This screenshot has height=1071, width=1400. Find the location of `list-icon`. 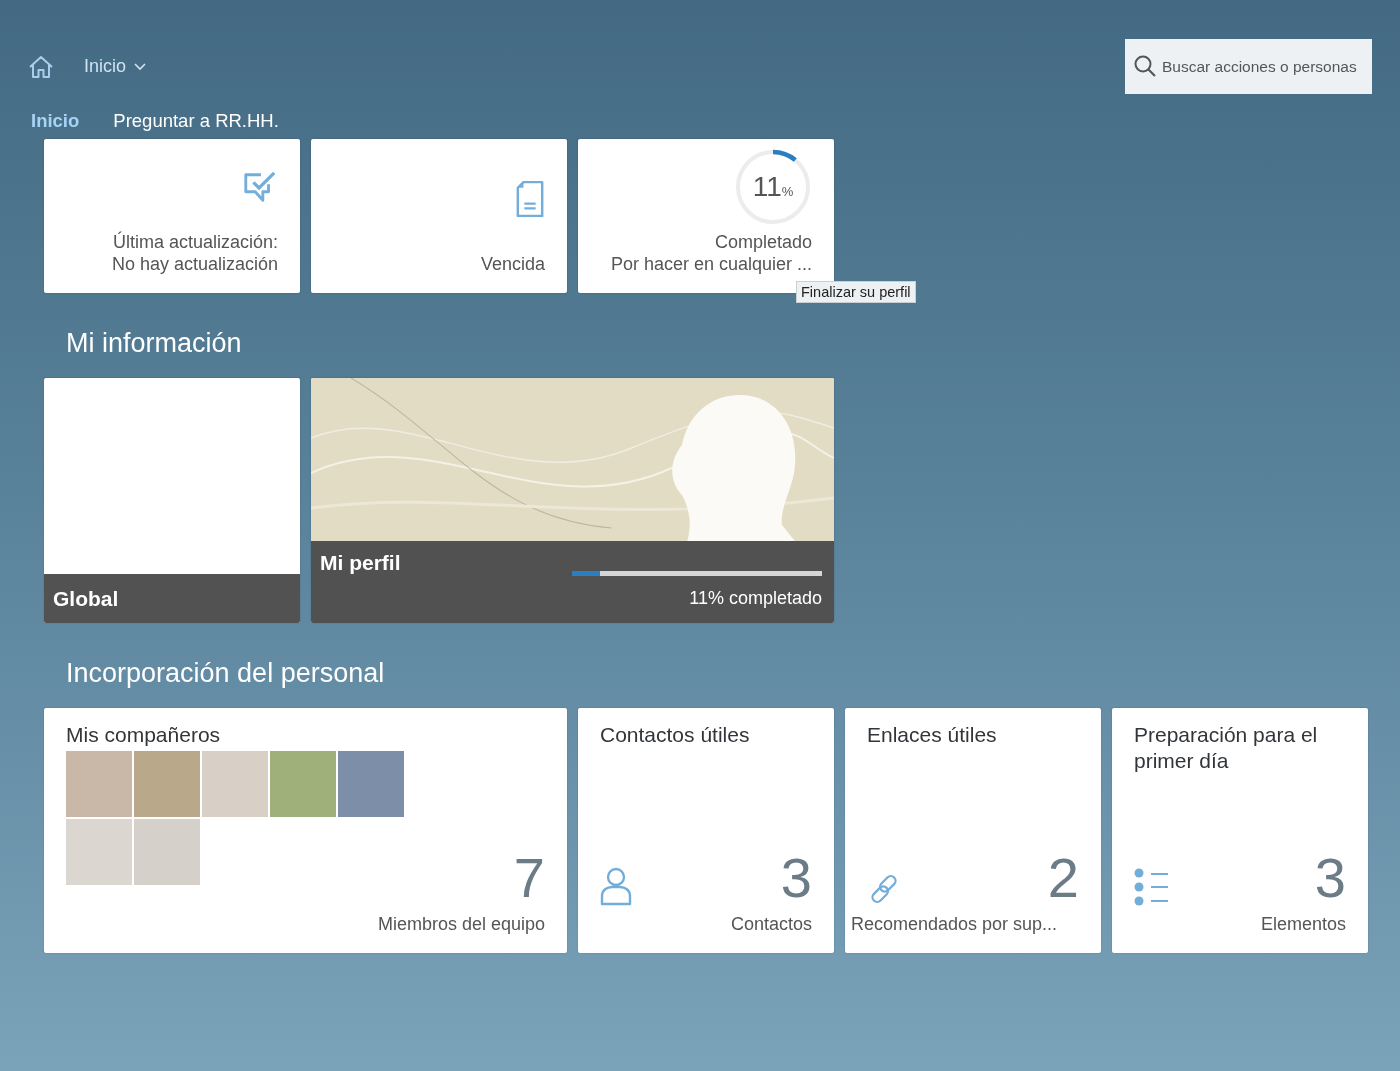

list-icon is located at coordinates (1152, 887).